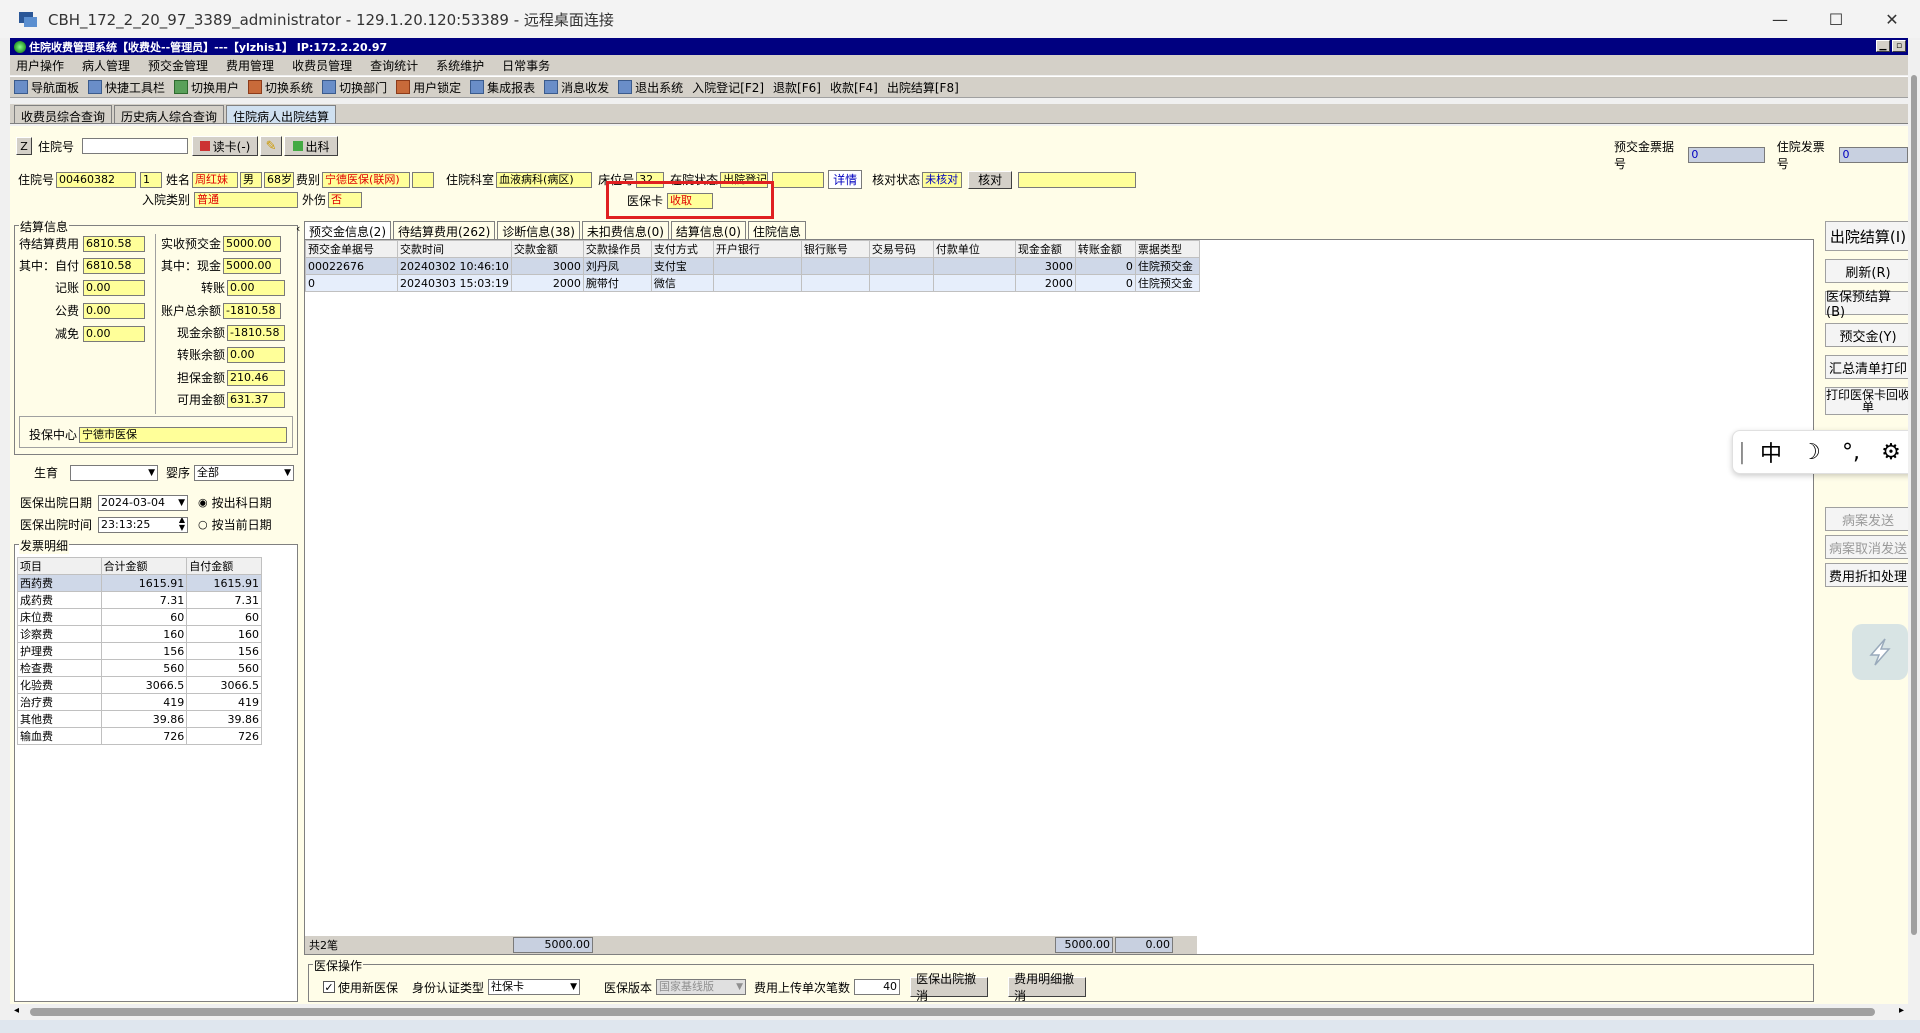  What do you see at coordinates (1868, 335) in the screenshot?
I see `prepay-button: 预交金(Y)` at bounding box center [1868, 335].